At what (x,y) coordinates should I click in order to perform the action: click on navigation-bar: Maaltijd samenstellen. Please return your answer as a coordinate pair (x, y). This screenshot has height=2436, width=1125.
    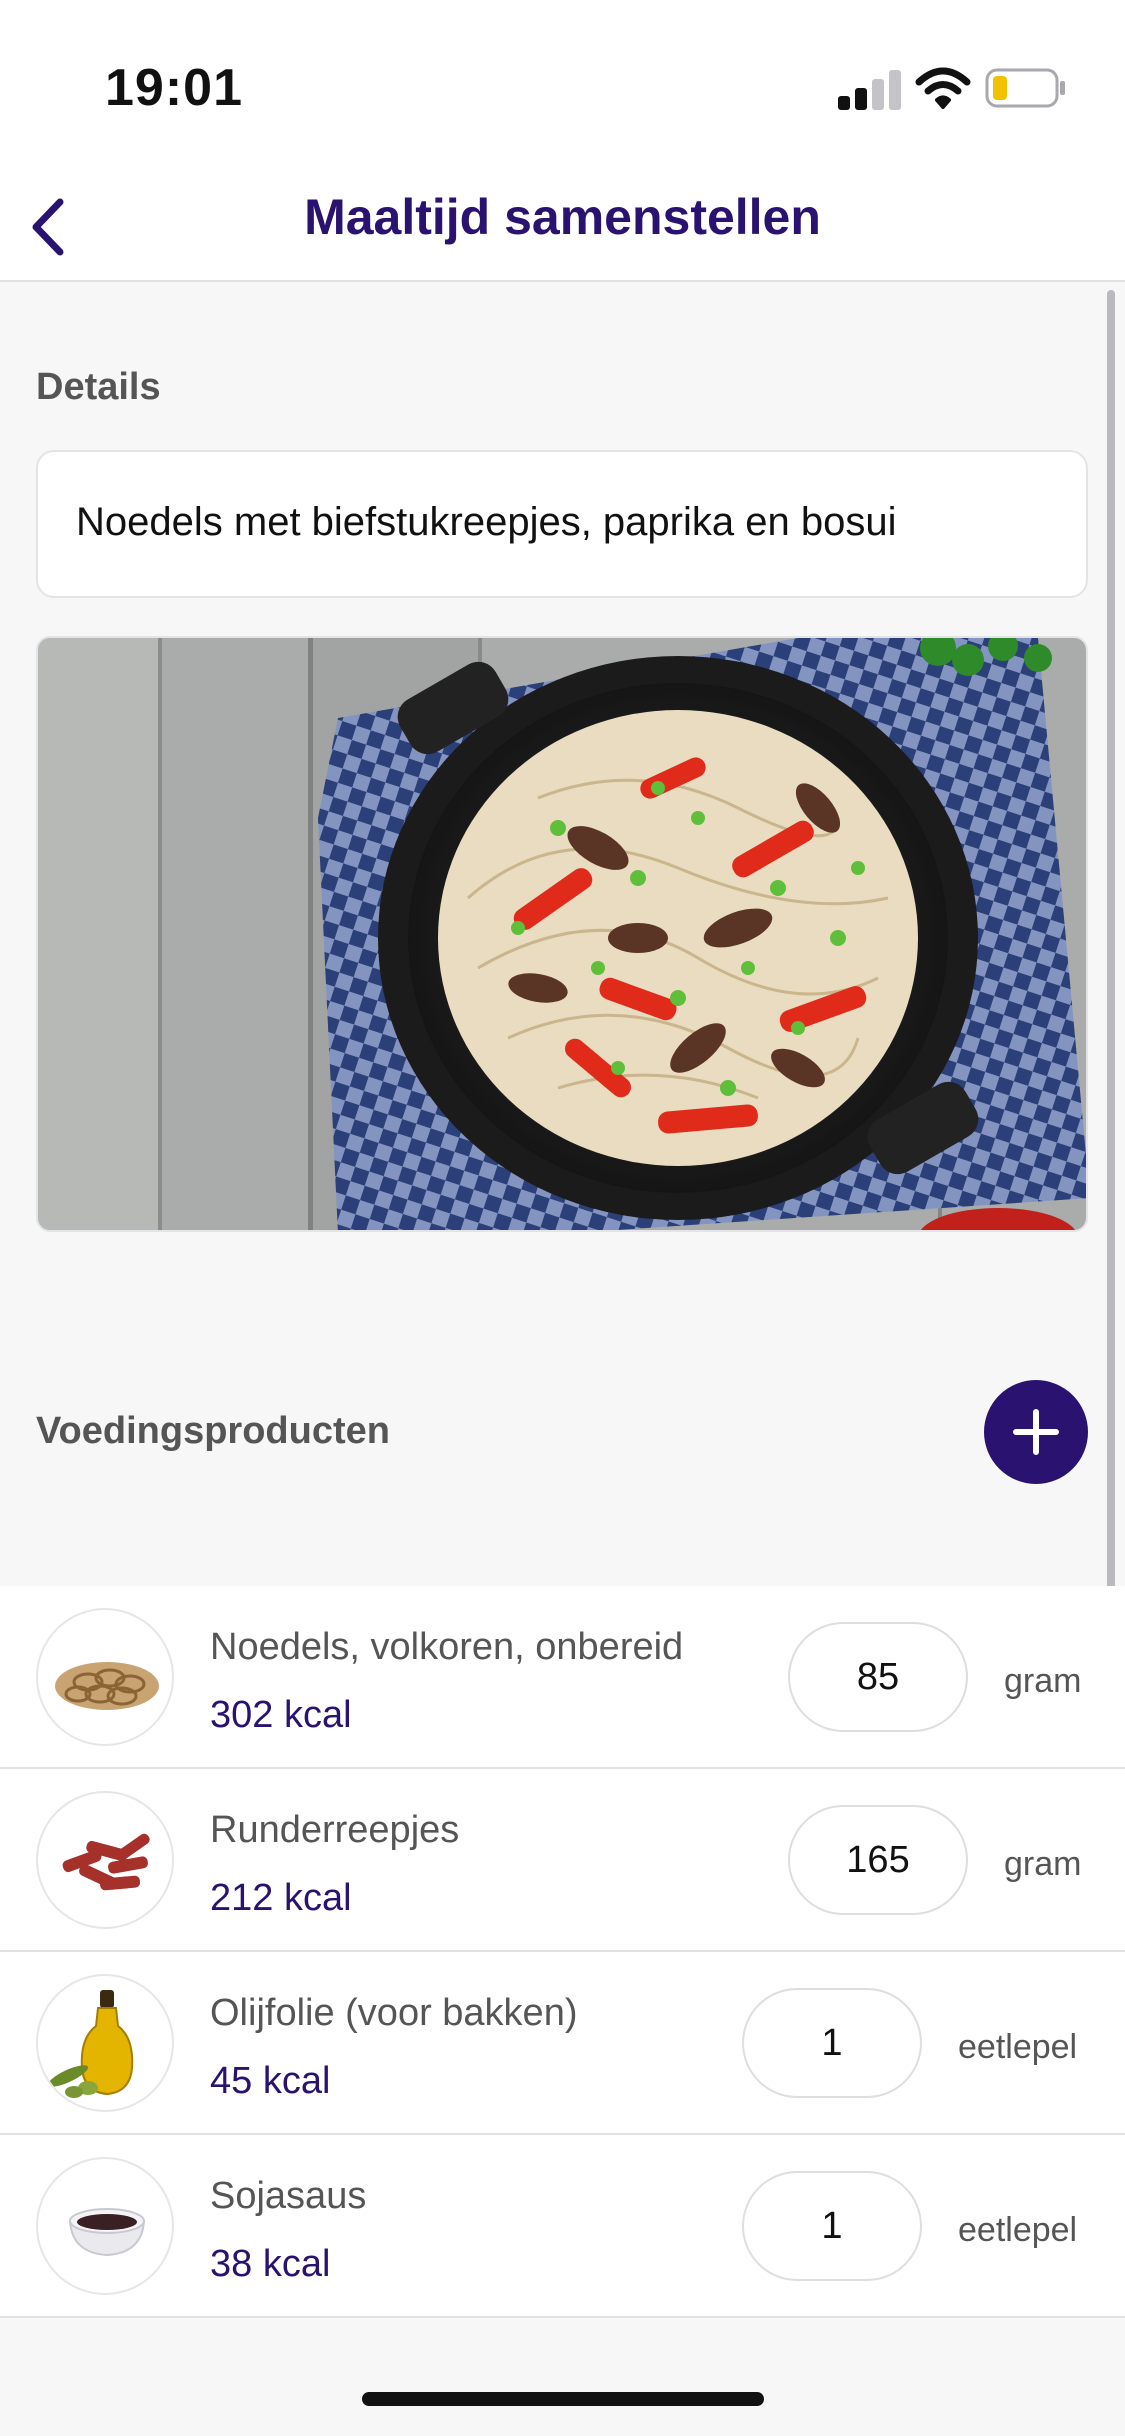
    Looking at the image, I should click on (562, 226).